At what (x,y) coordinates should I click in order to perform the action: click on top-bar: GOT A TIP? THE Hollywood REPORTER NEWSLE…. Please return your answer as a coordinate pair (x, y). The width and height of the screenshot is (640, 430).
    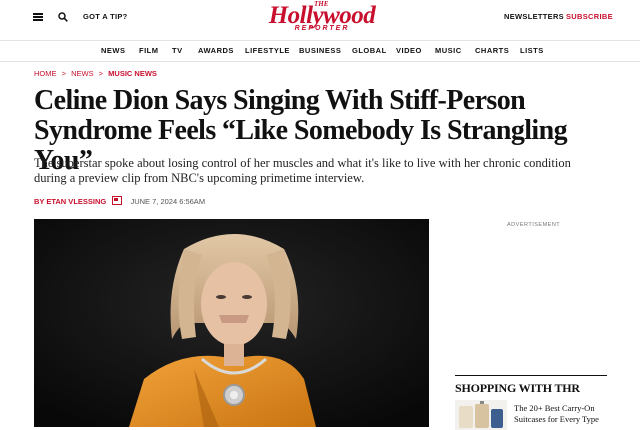
    Looking at the image, I should click on (320, 20).